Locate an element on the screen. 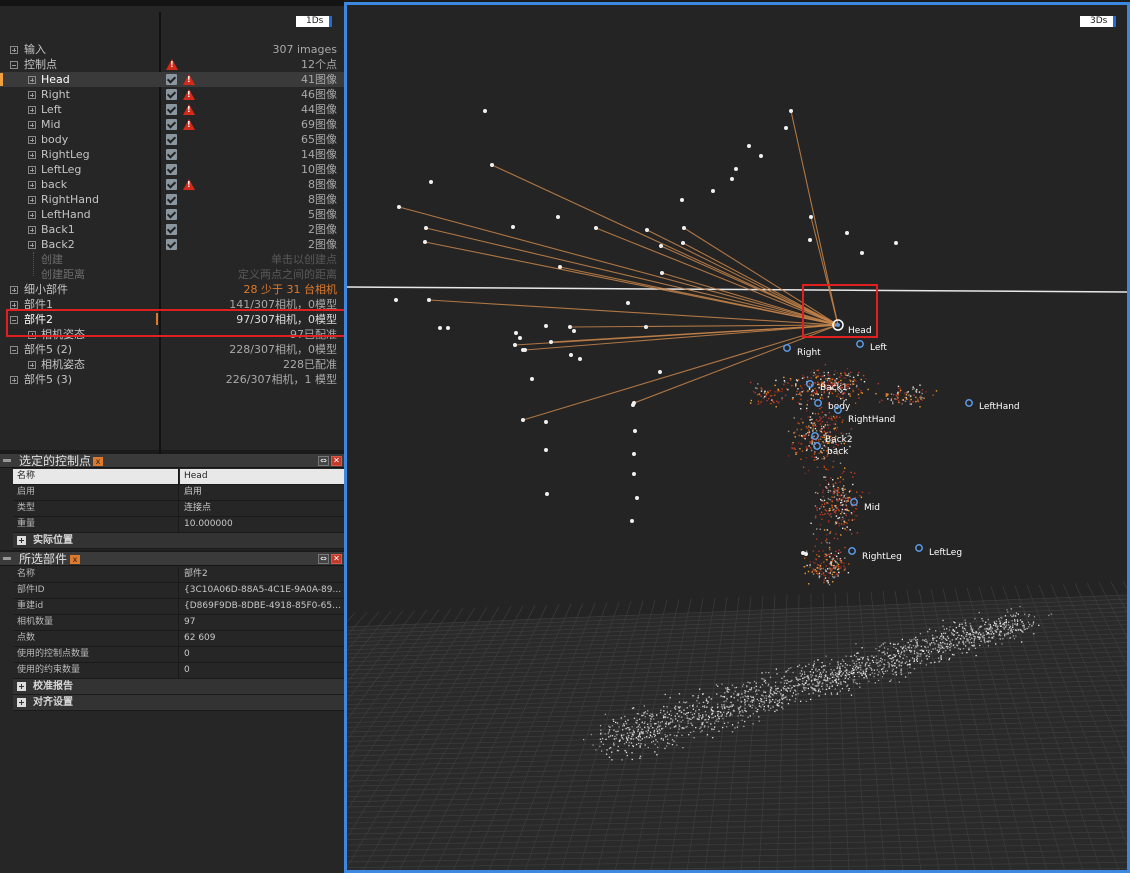  property-row-enabled: 启用 启用 is located at coordinates (178, 493).